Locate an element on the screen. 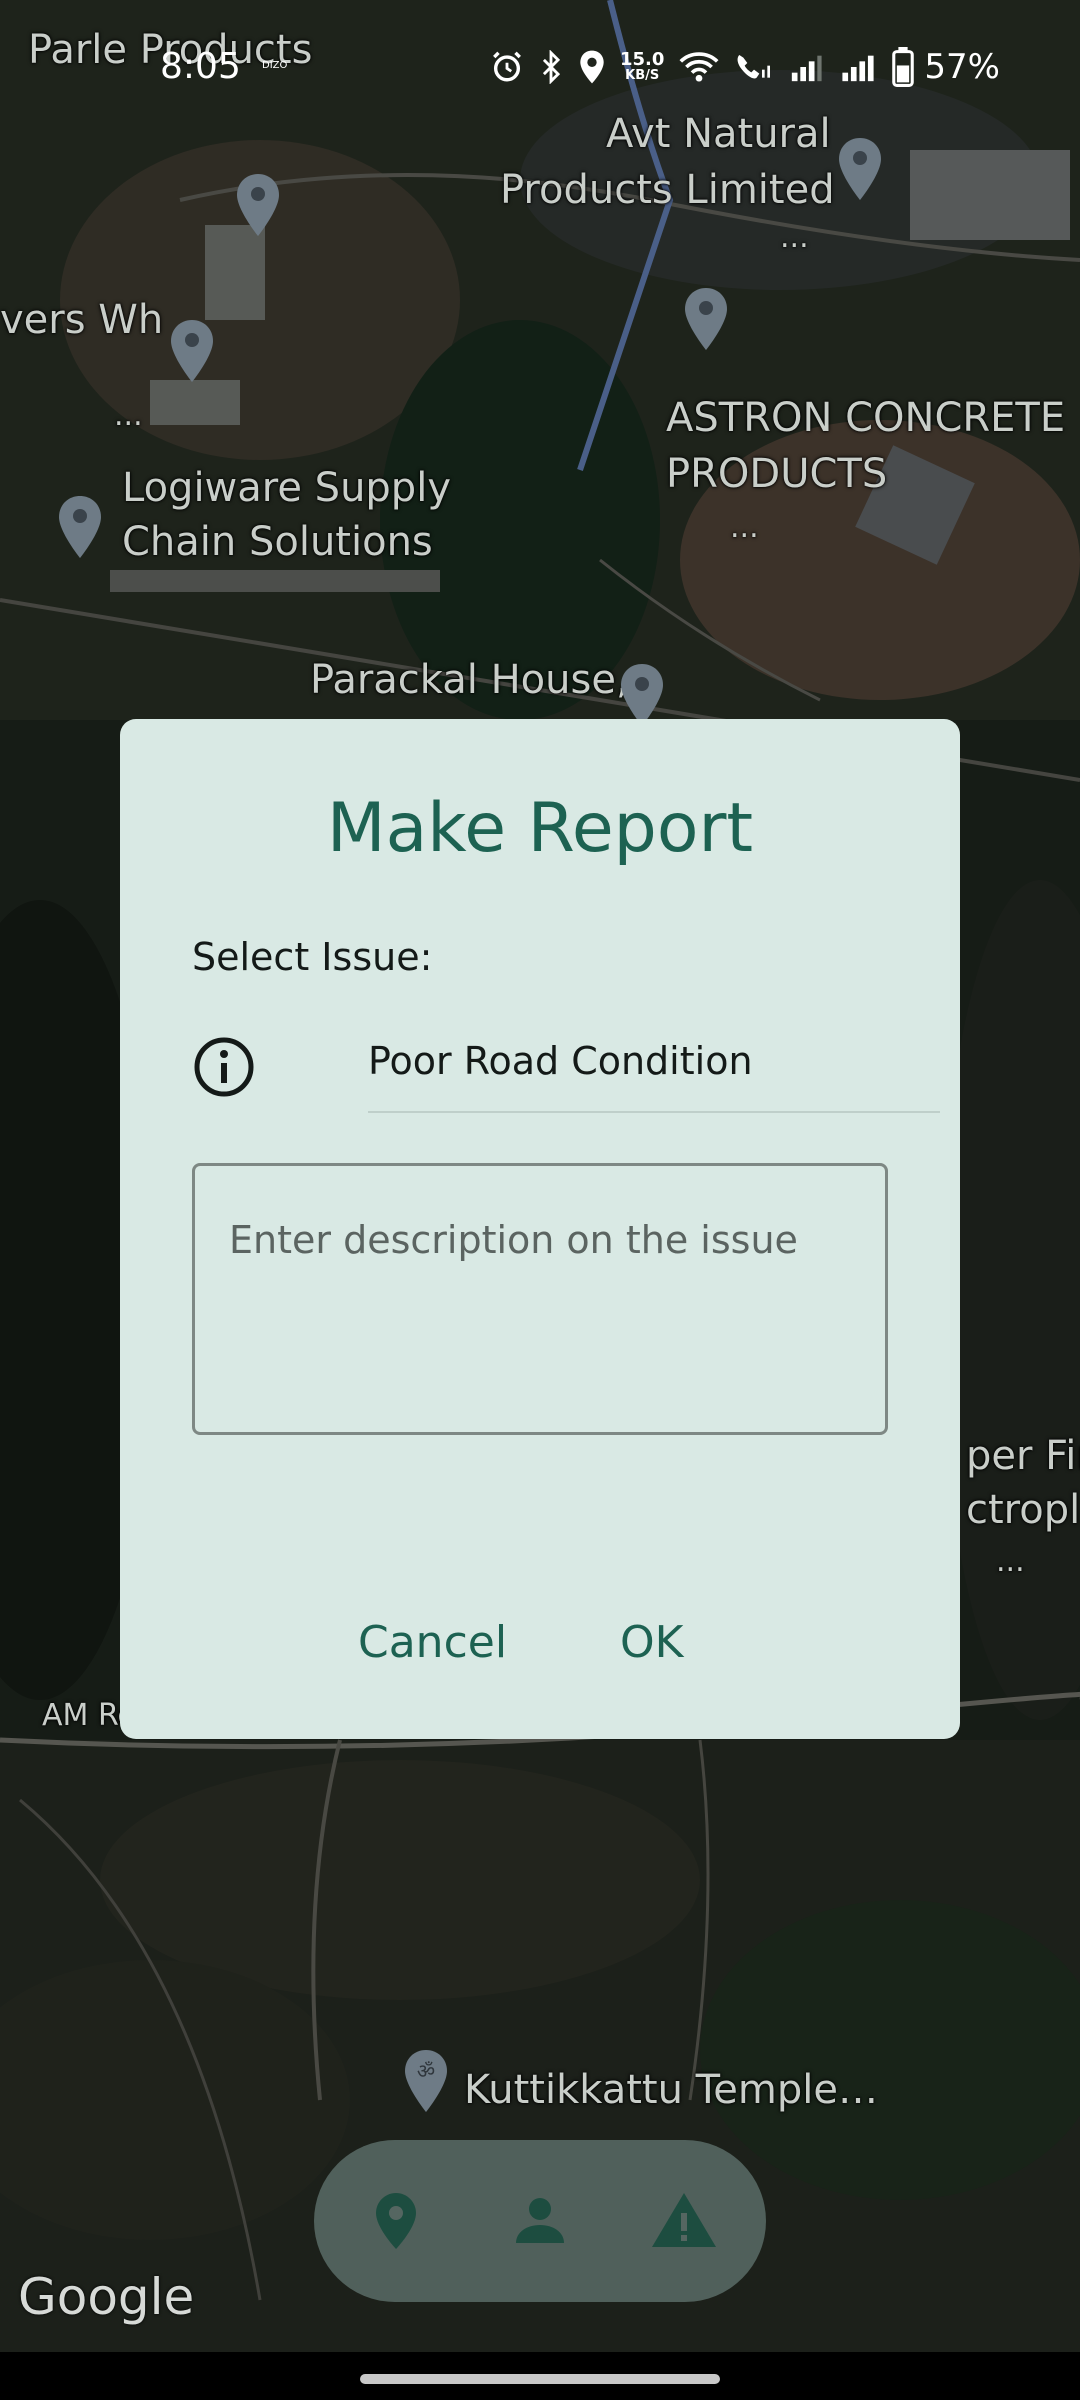 This screenshot has height=2400, width=1080. status-icons: 15.0 KB/S 57% is located at coordinates (745, 67).